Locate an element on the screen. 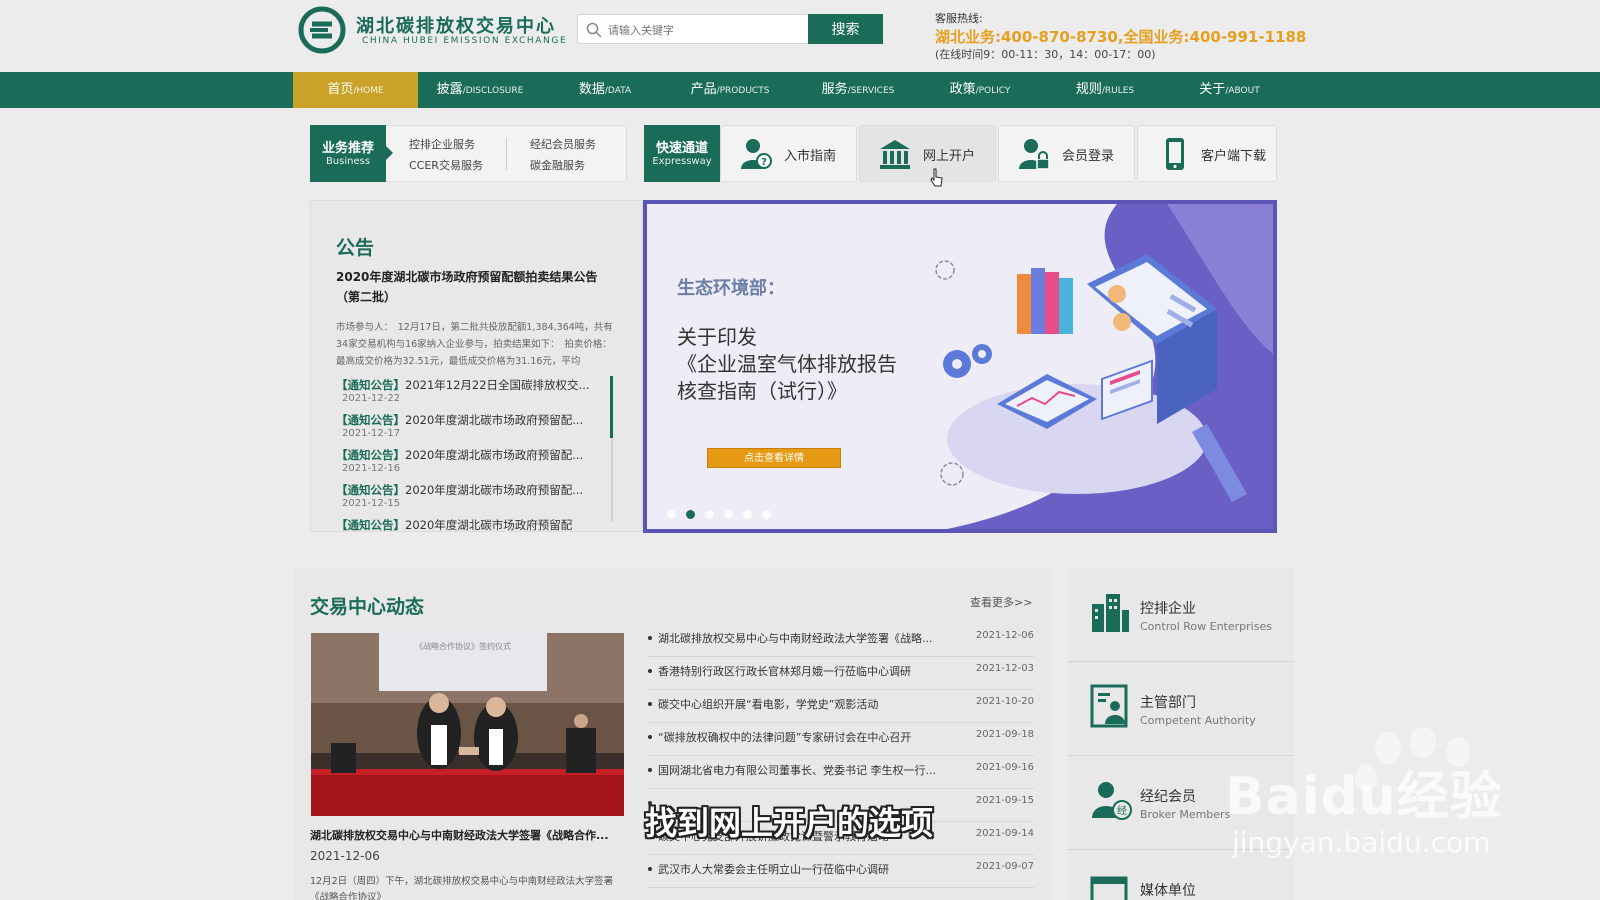 This screenshot has width=1600, height=900. notice-scrollbar-thumb is located at coordinates (611, 407).